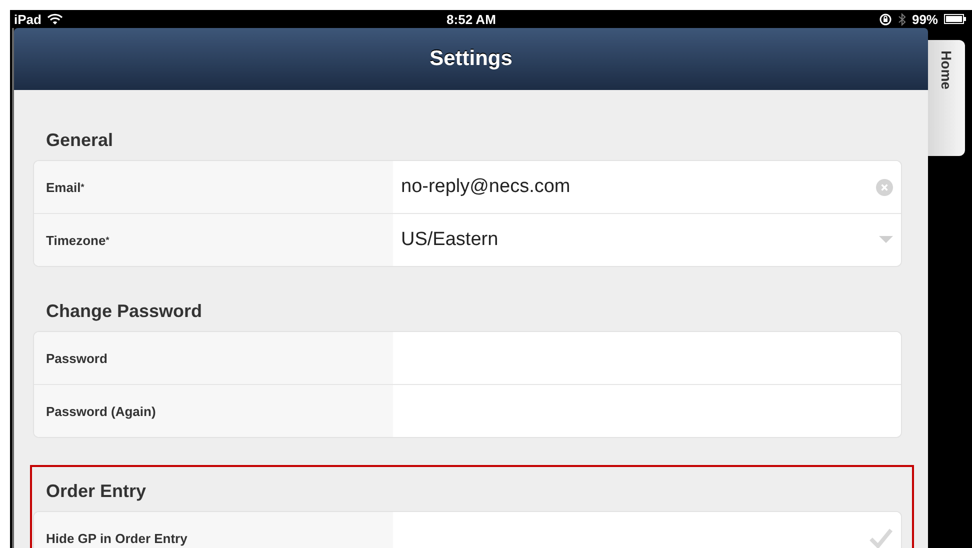 This screenshot has width=972, height=548. What do you see at coordinates (881, 538) in the screenshot?
I see `checkmark-icon` at bounding box center [881, 538].